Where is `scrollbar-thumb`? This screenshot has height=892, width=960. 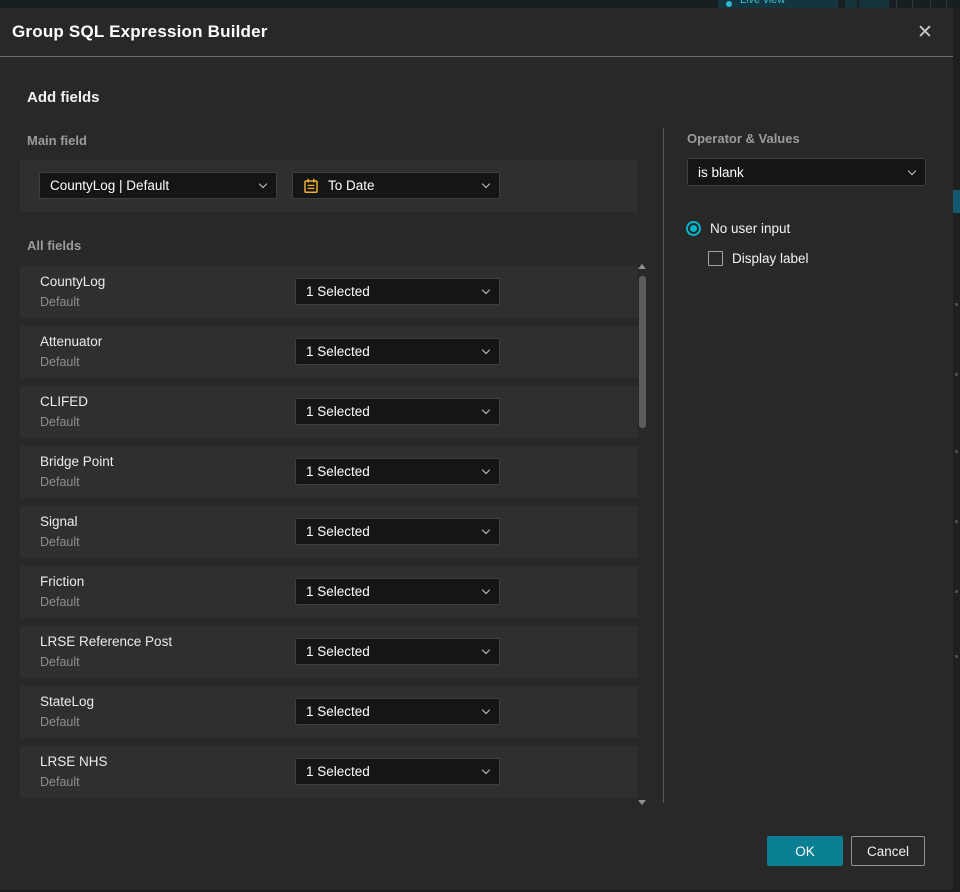
scrollbar-thumb is located at coordinates (642, 352).